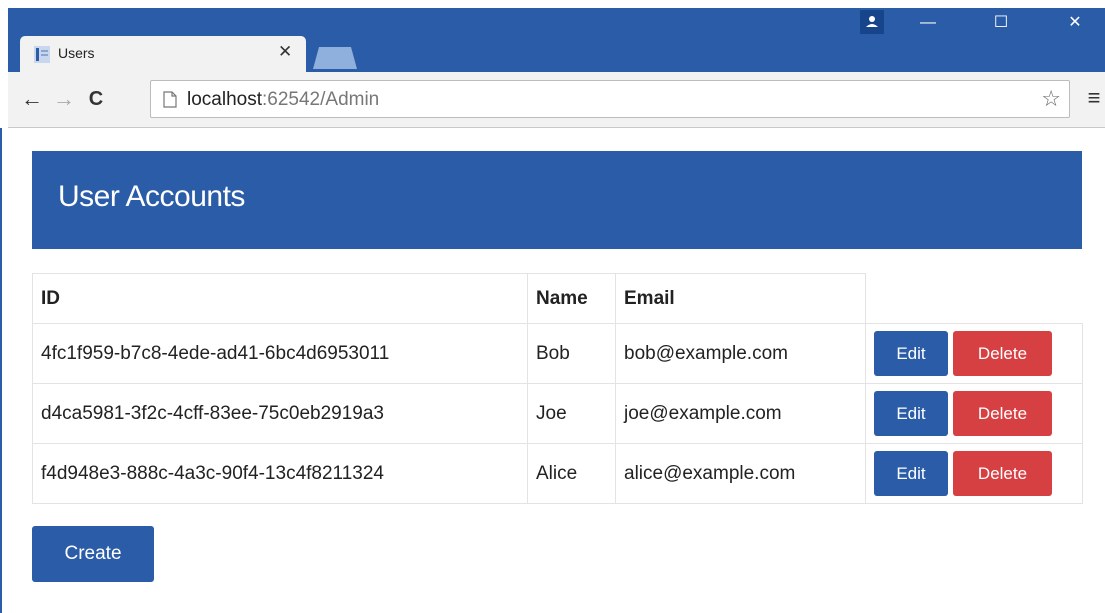  Describe the element at coordinates (4, 370) in the screenshot. I see `window-frame-left` at that location.